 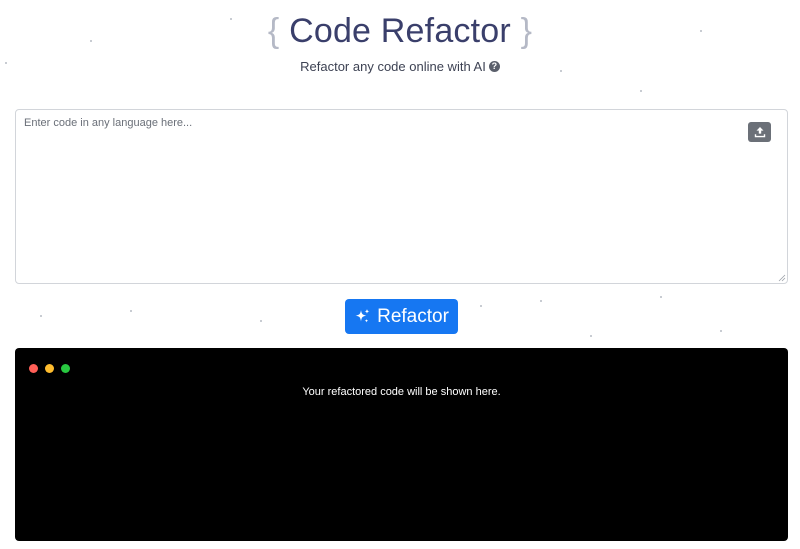 I want to click on page-title: { Code Refactor }, so click(x=400, y=31).